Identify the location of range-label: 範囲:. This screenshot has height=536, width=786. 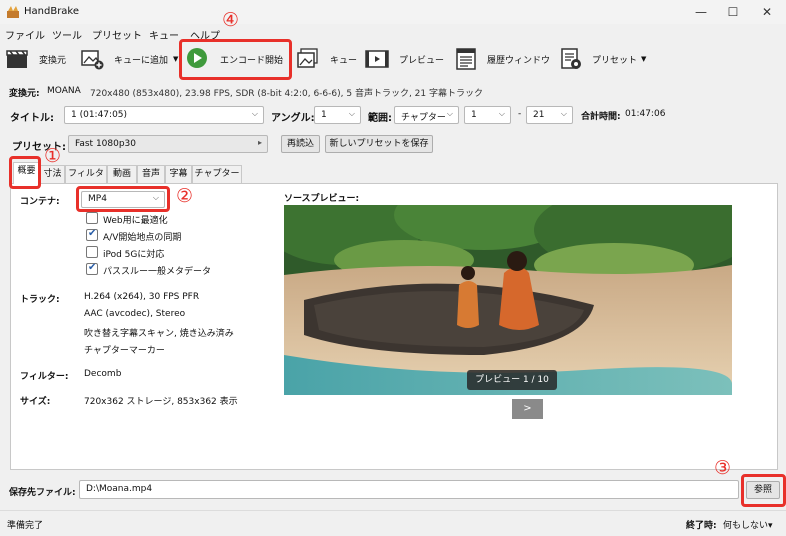
(380, 118).